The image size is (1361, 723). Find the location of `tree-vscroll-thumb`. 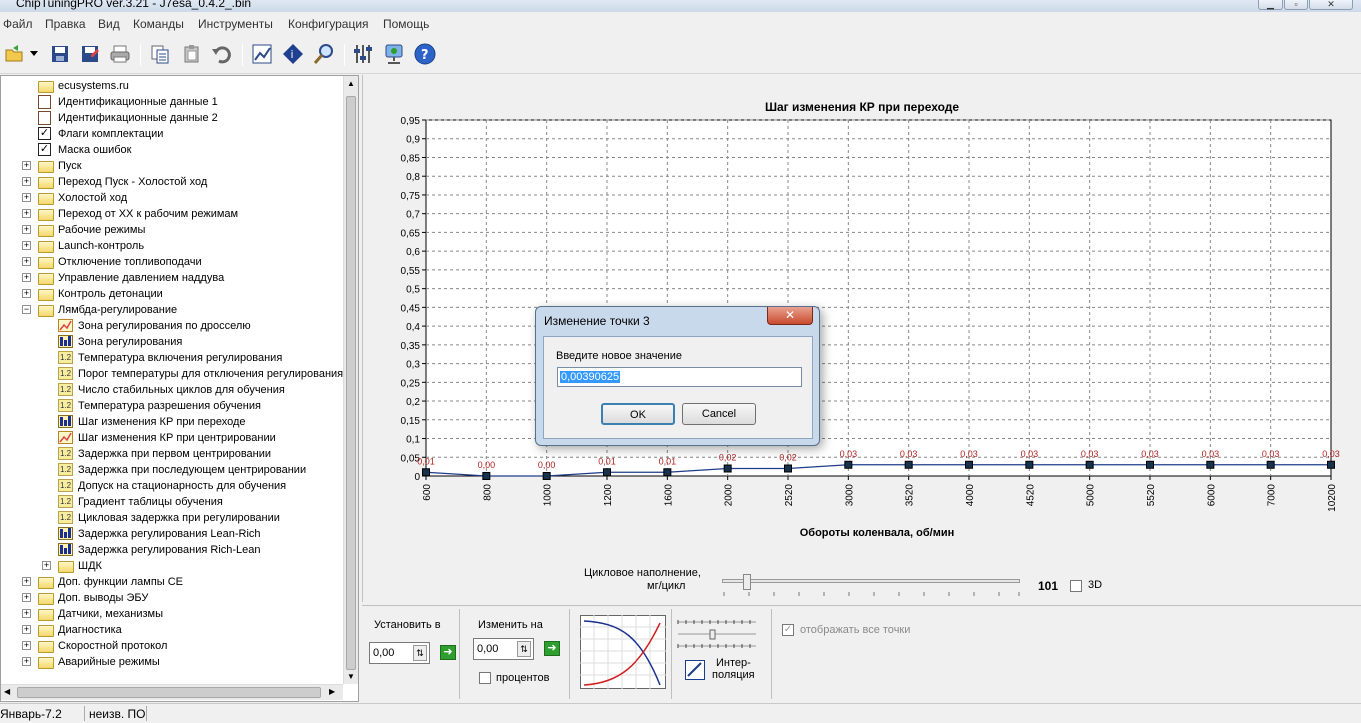

tree-vscroll-thumb is located at coordinates (351, 383).